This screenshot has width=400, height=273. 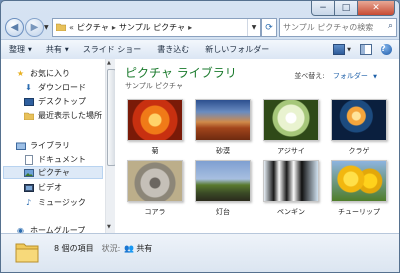 I want to click on item-count: 8 個の項目, so click(x=74, y=248).